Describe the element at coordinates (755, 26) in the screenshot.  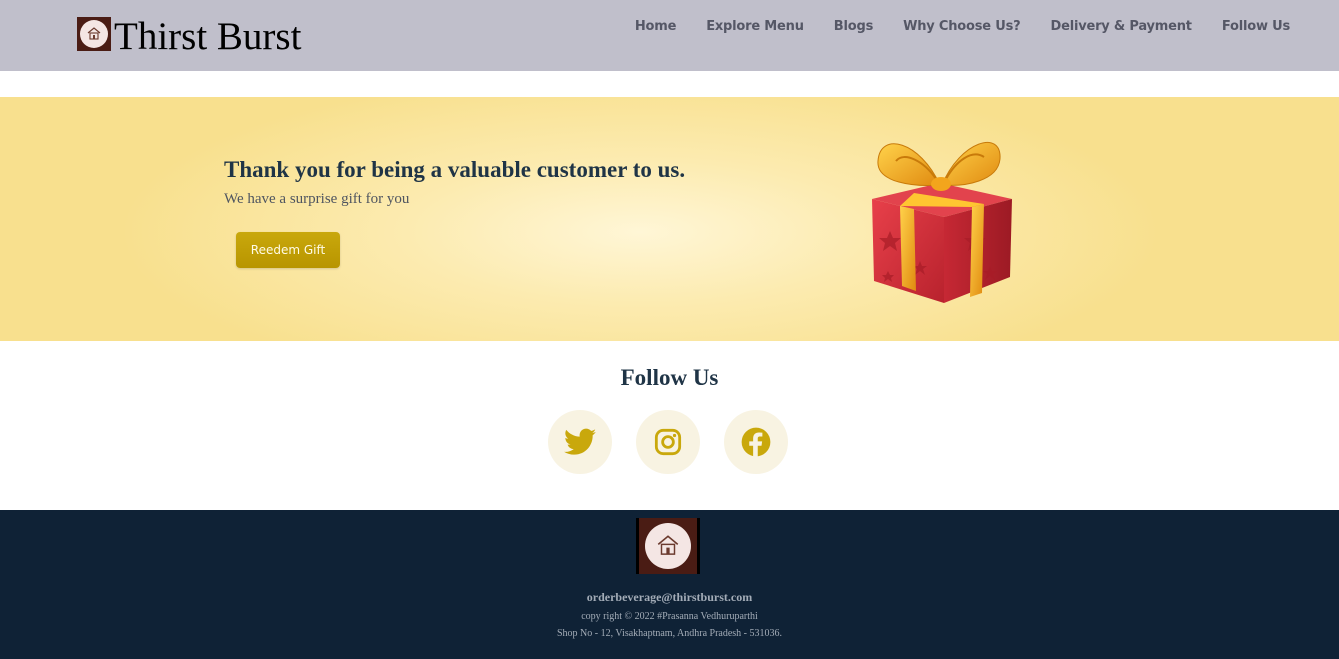
I see `nav-explore-menu: Explore Menu` at that location.